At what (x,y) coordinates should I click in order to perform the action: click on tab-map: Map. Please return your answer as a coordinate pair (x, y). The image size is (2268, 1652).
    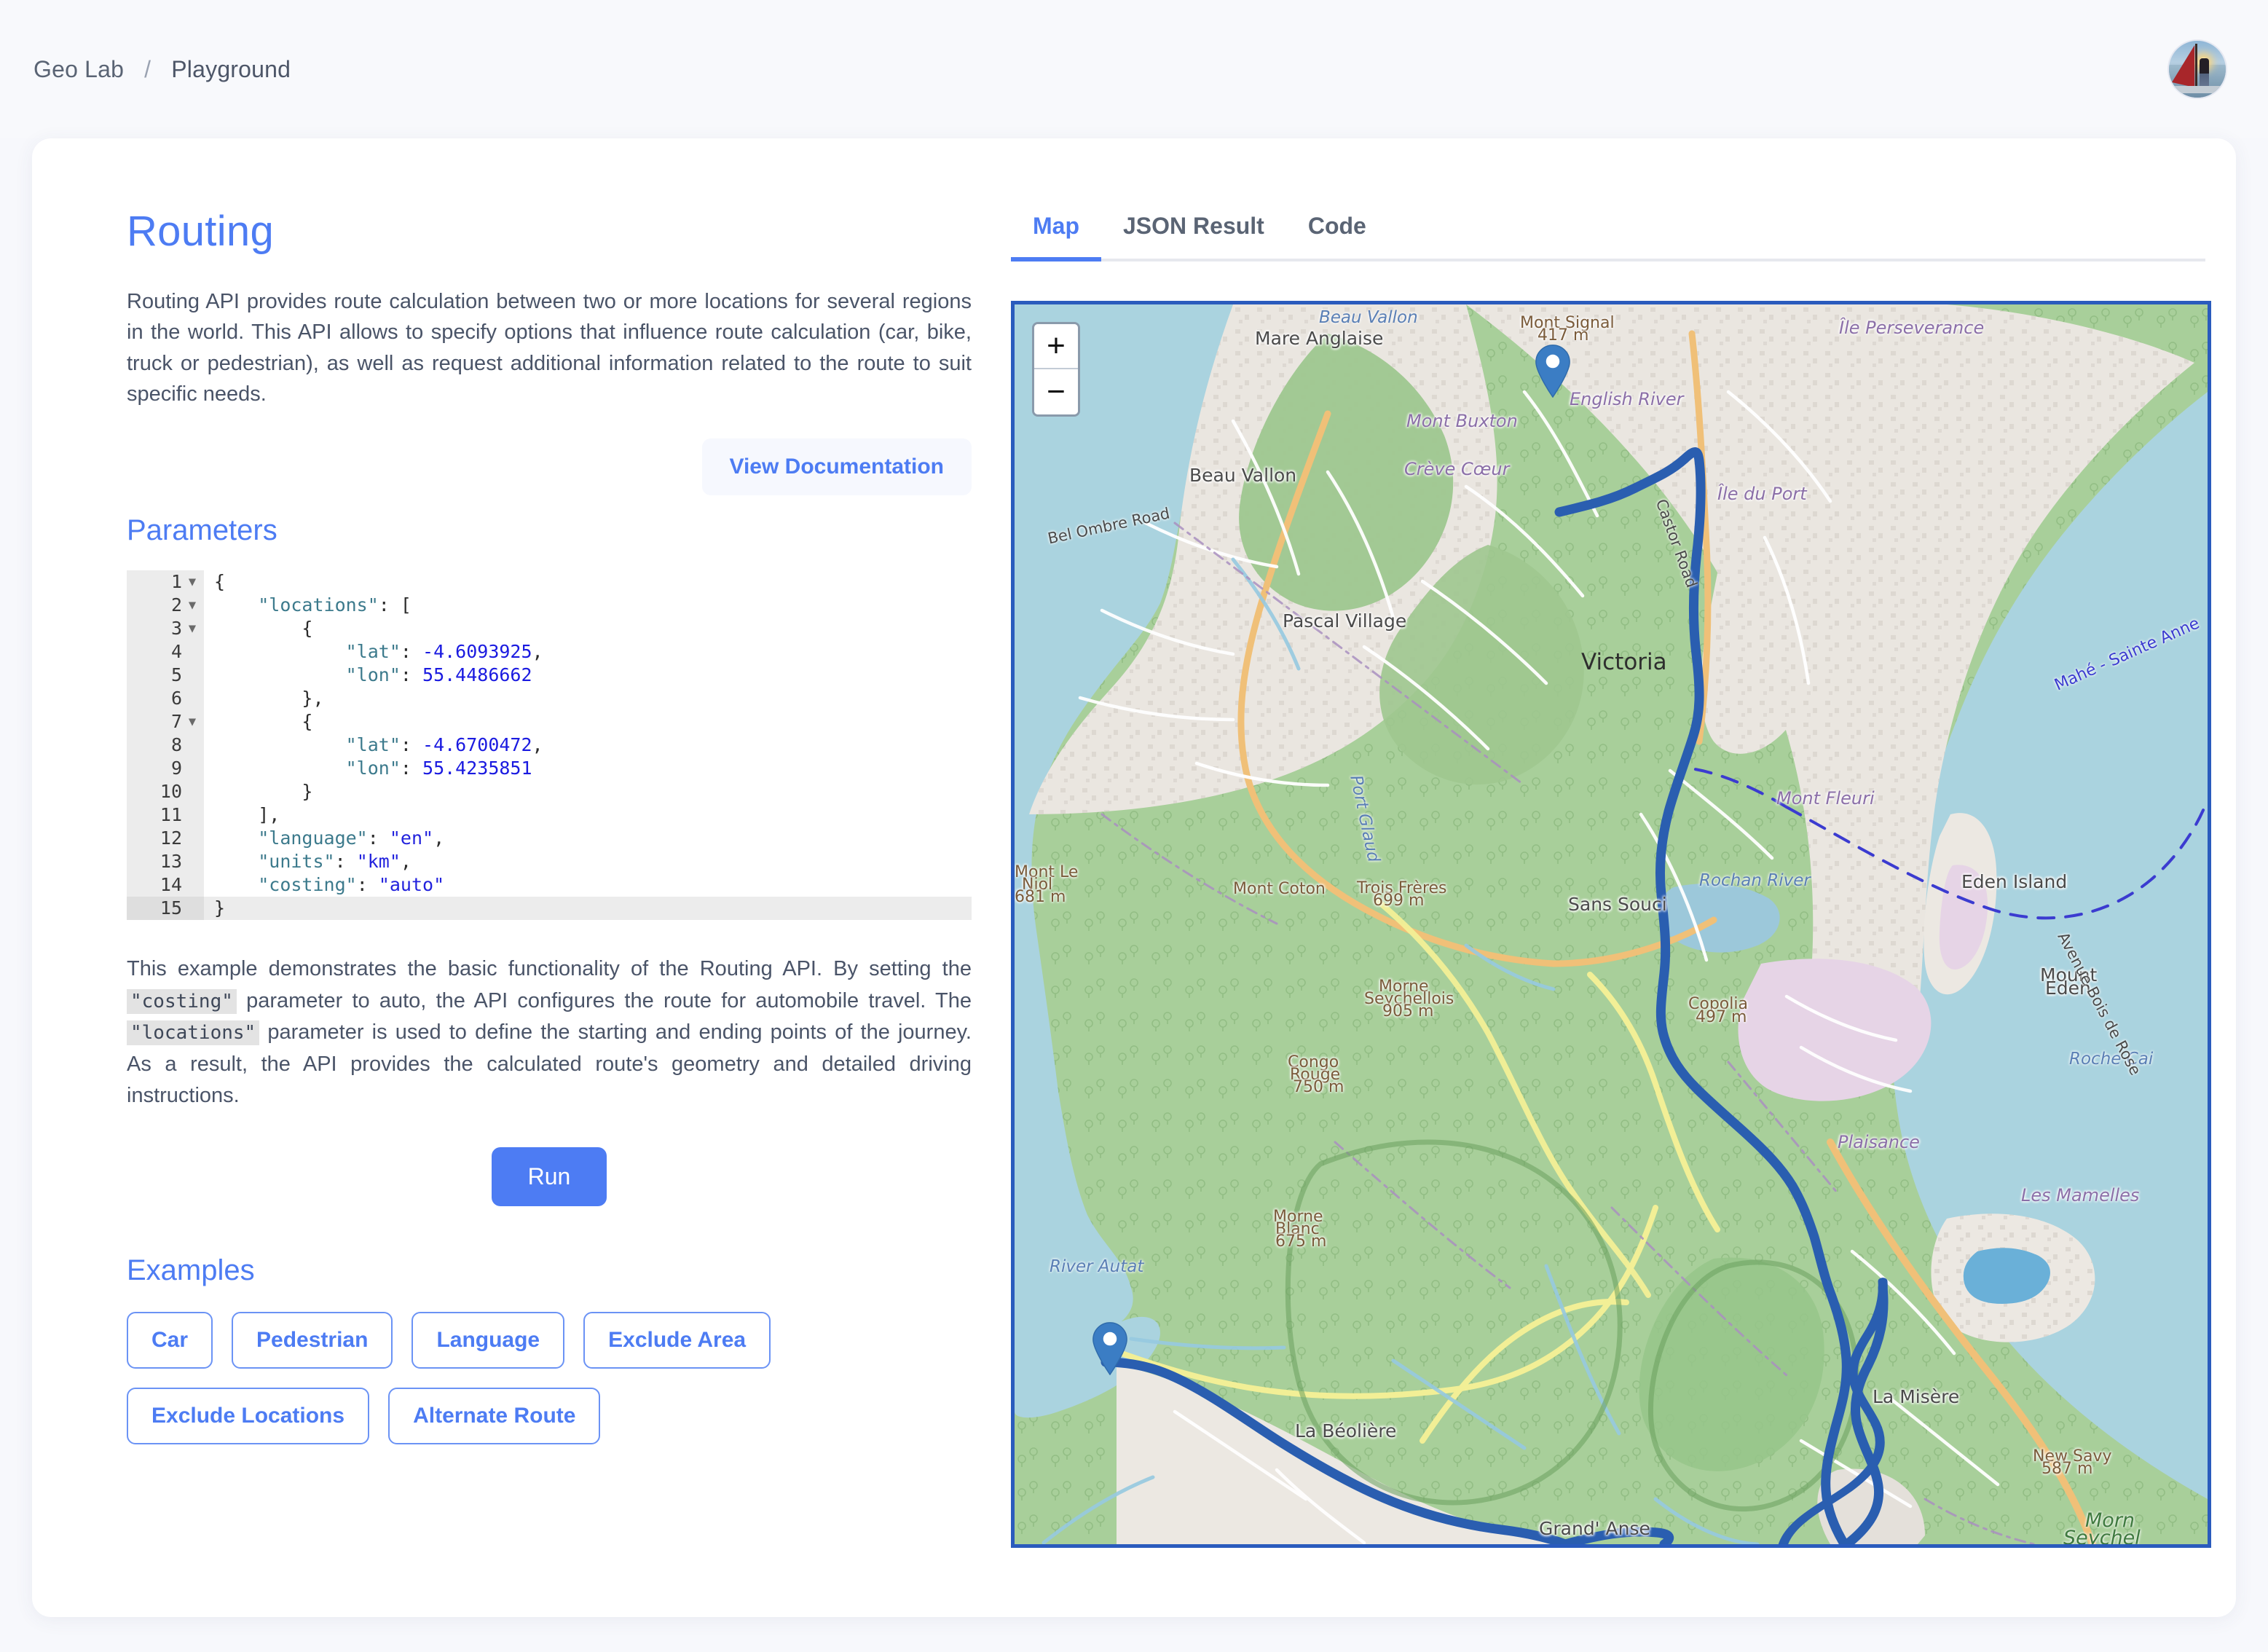
    Looking at the image, I should click on (1056, 232).